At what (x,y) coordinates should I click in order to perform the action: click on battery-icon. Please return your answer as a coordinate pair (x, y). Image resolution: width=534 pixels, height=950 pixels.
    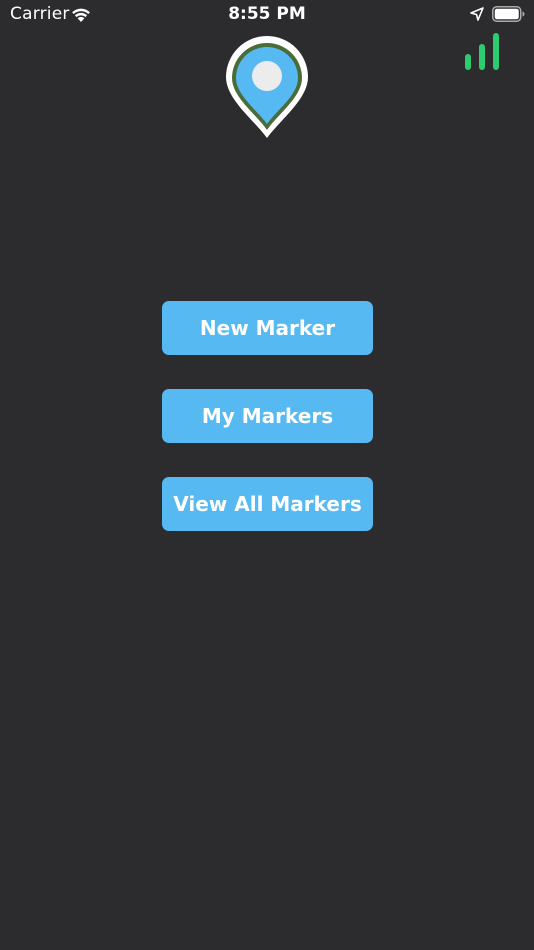
    Looking at the image, I should click on (508, 14).